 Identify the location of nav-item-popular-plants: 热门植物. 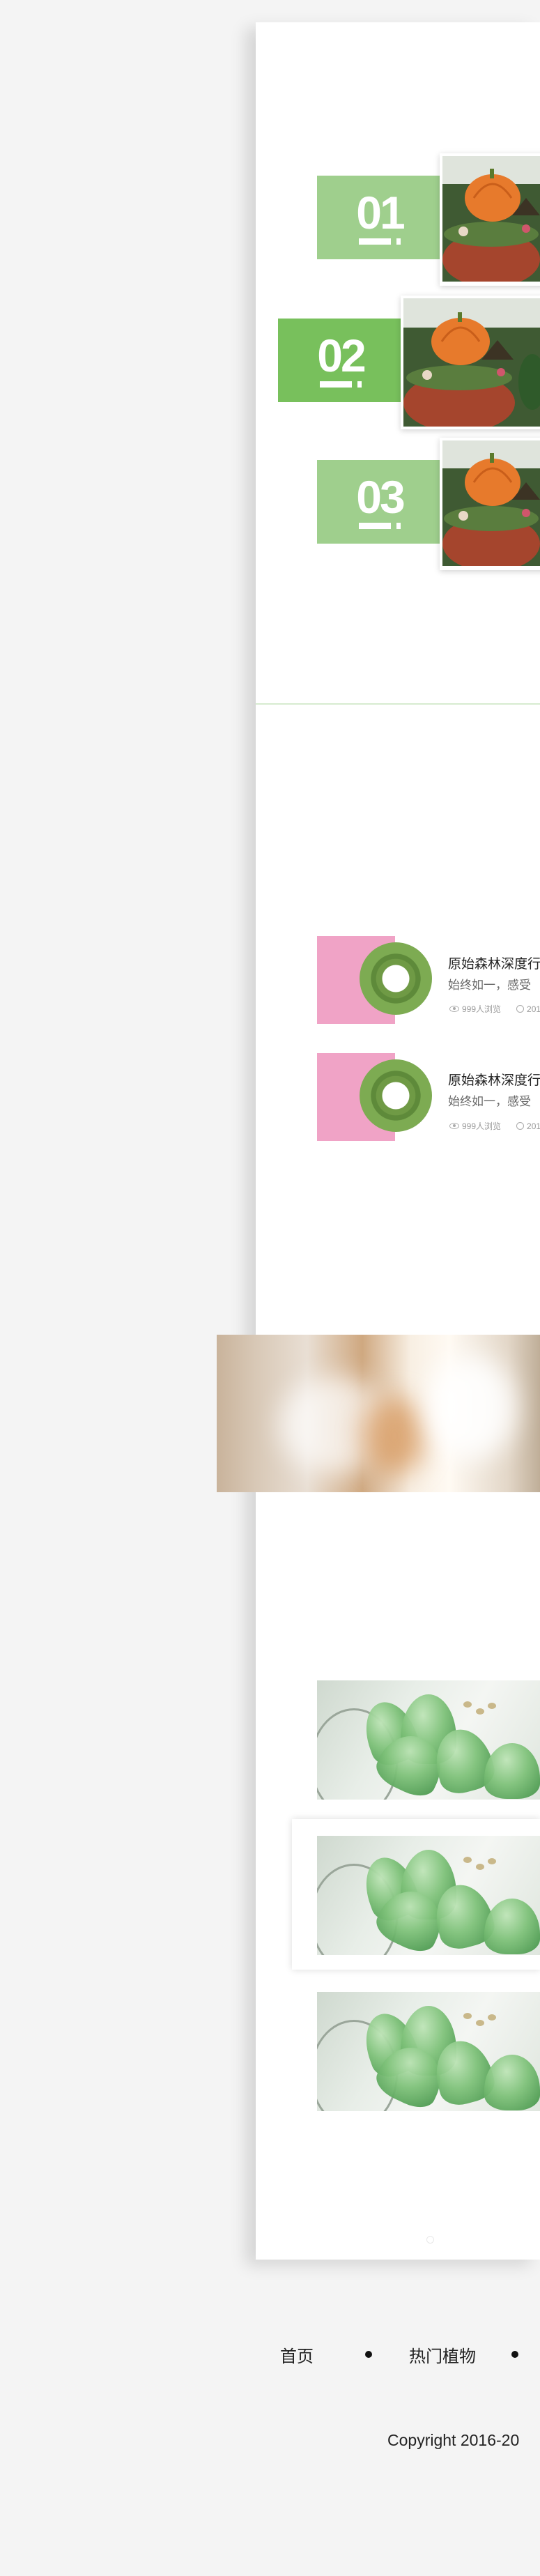
(442, 2355).